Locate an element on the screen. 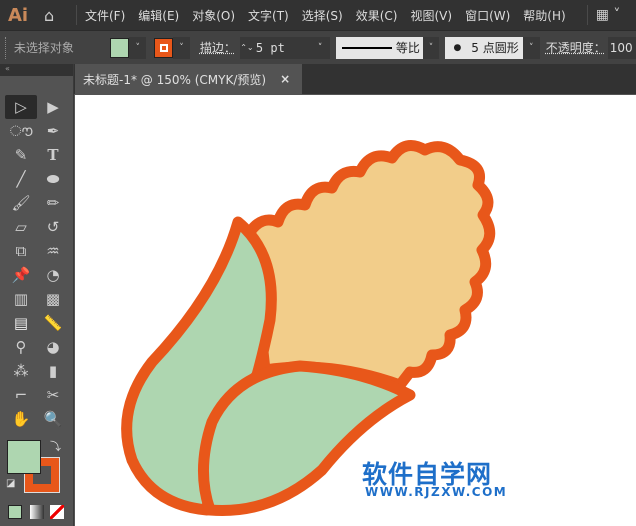 This screenshot has height=526, width=636. profile-label: 等比 is located at coordinates (407, 48).